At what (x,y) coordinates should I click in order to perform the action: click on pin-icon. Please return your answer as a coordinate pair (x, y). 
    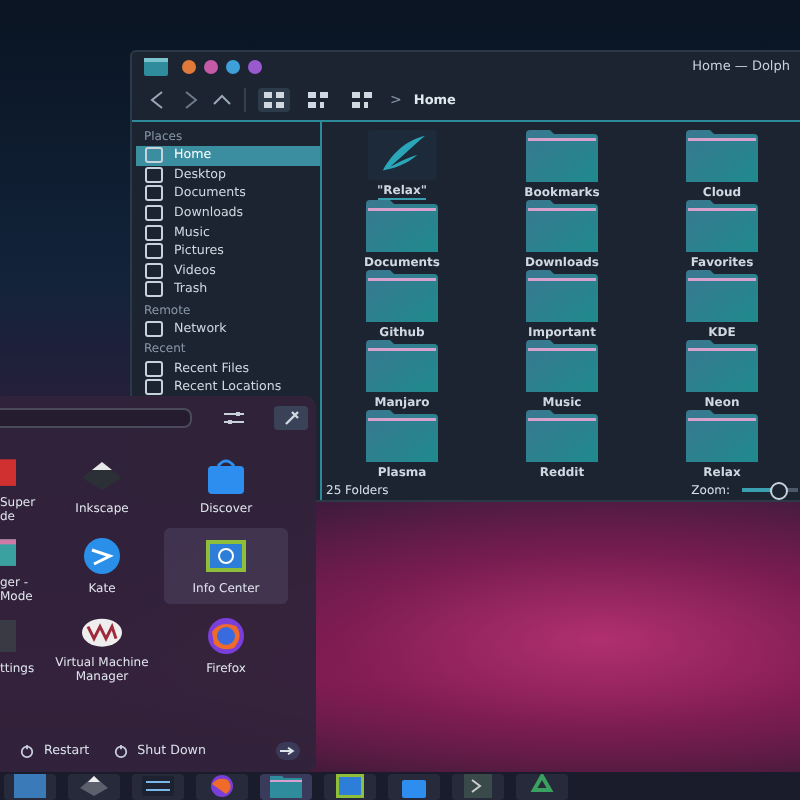
    Looking at the image, I should click on (291, 418).